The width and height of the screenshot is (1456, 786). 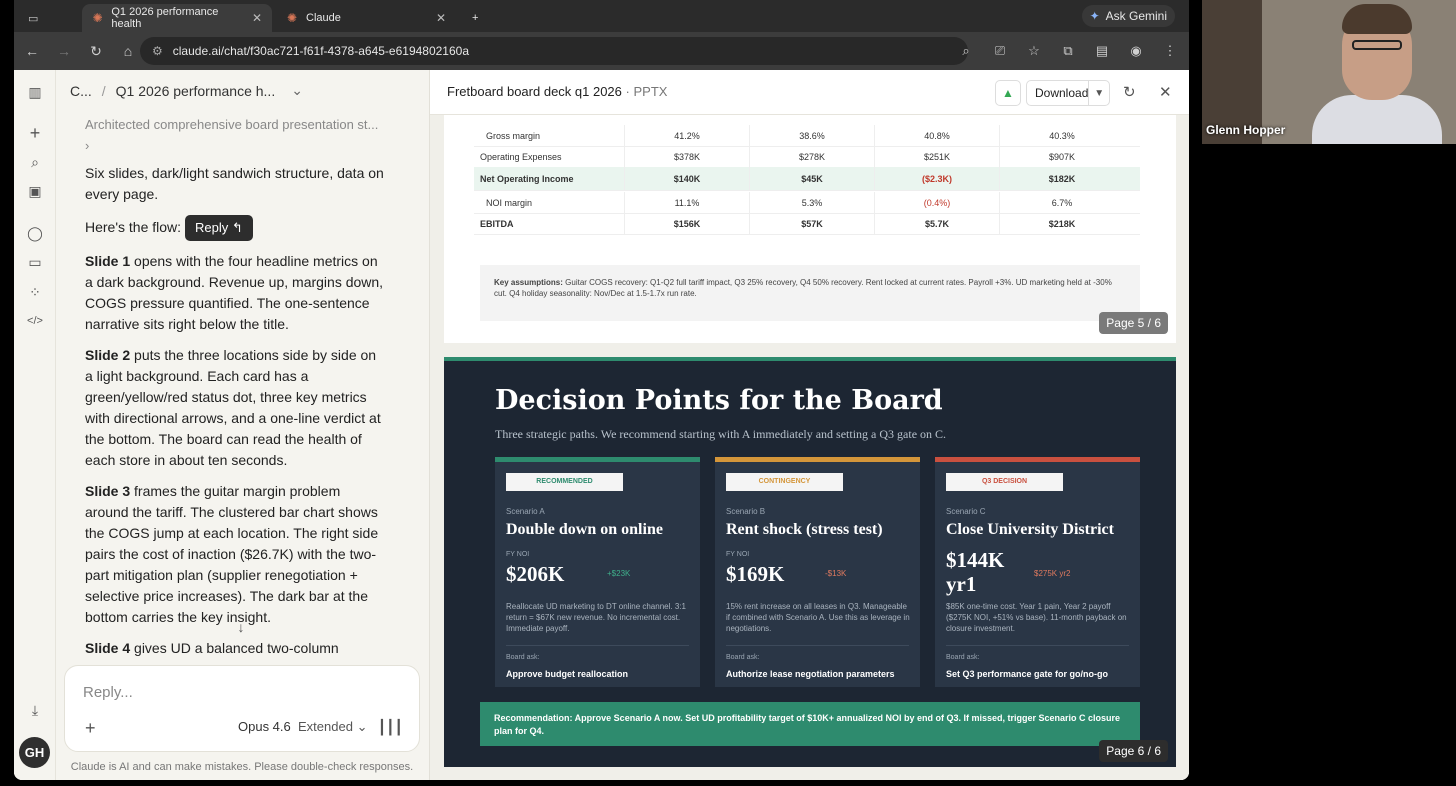 I want to click on projects-icon: ▣, so click(x=35, y=191).